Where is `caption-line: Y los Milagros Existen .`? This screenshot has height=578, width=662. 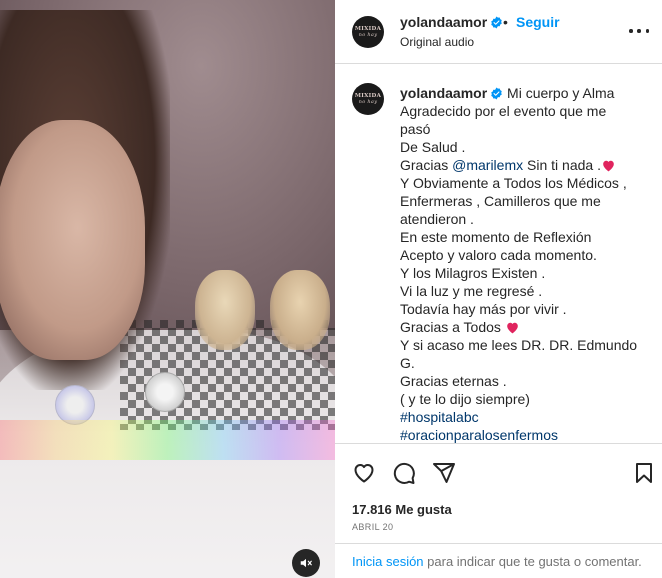
caption-line: Y los Milagros Existen . is located at coordinates (473, 273).